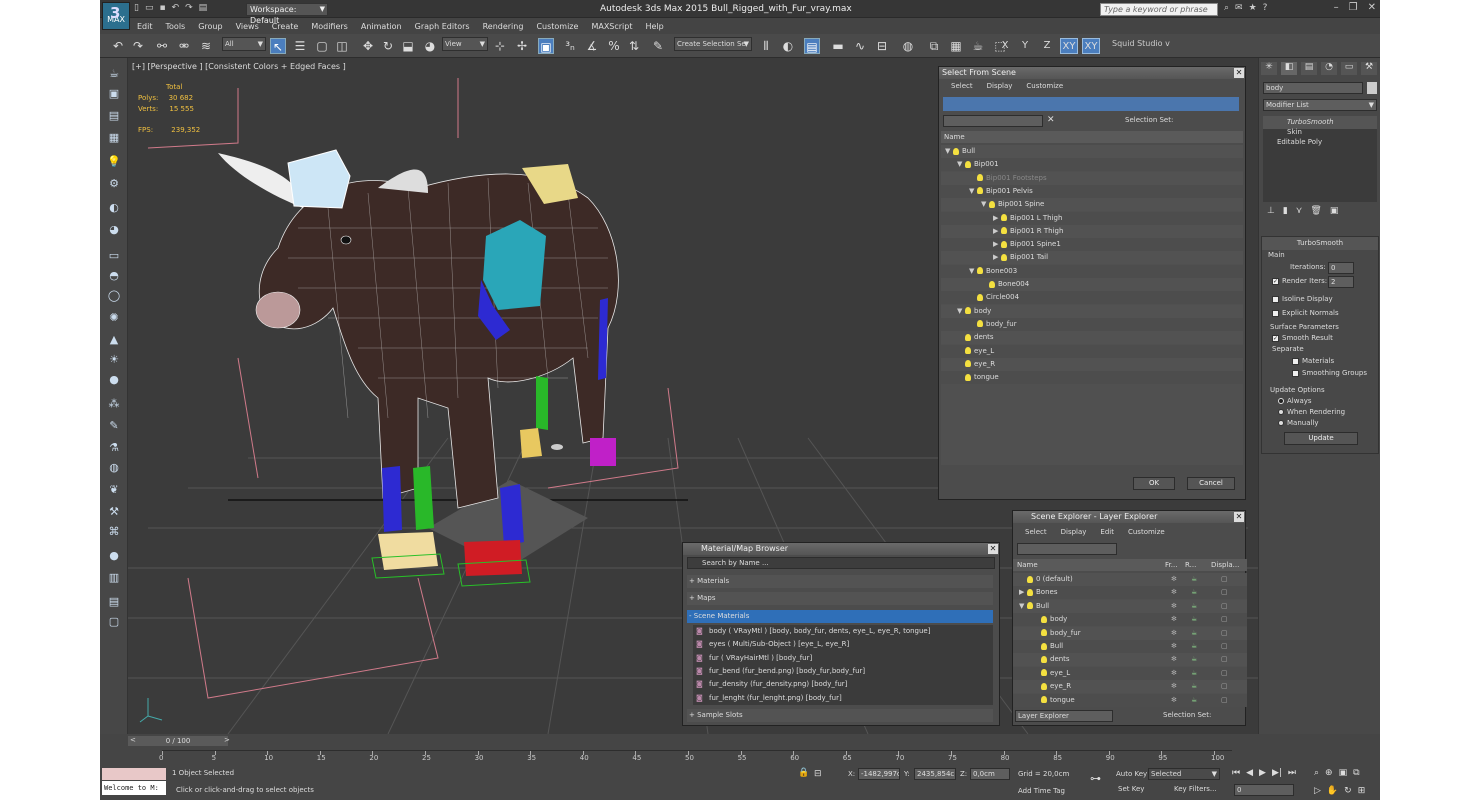  Describe the element at coordinates (500, 46) in the screenshot. I see `pivot-center-icon: ⊹` at that location.